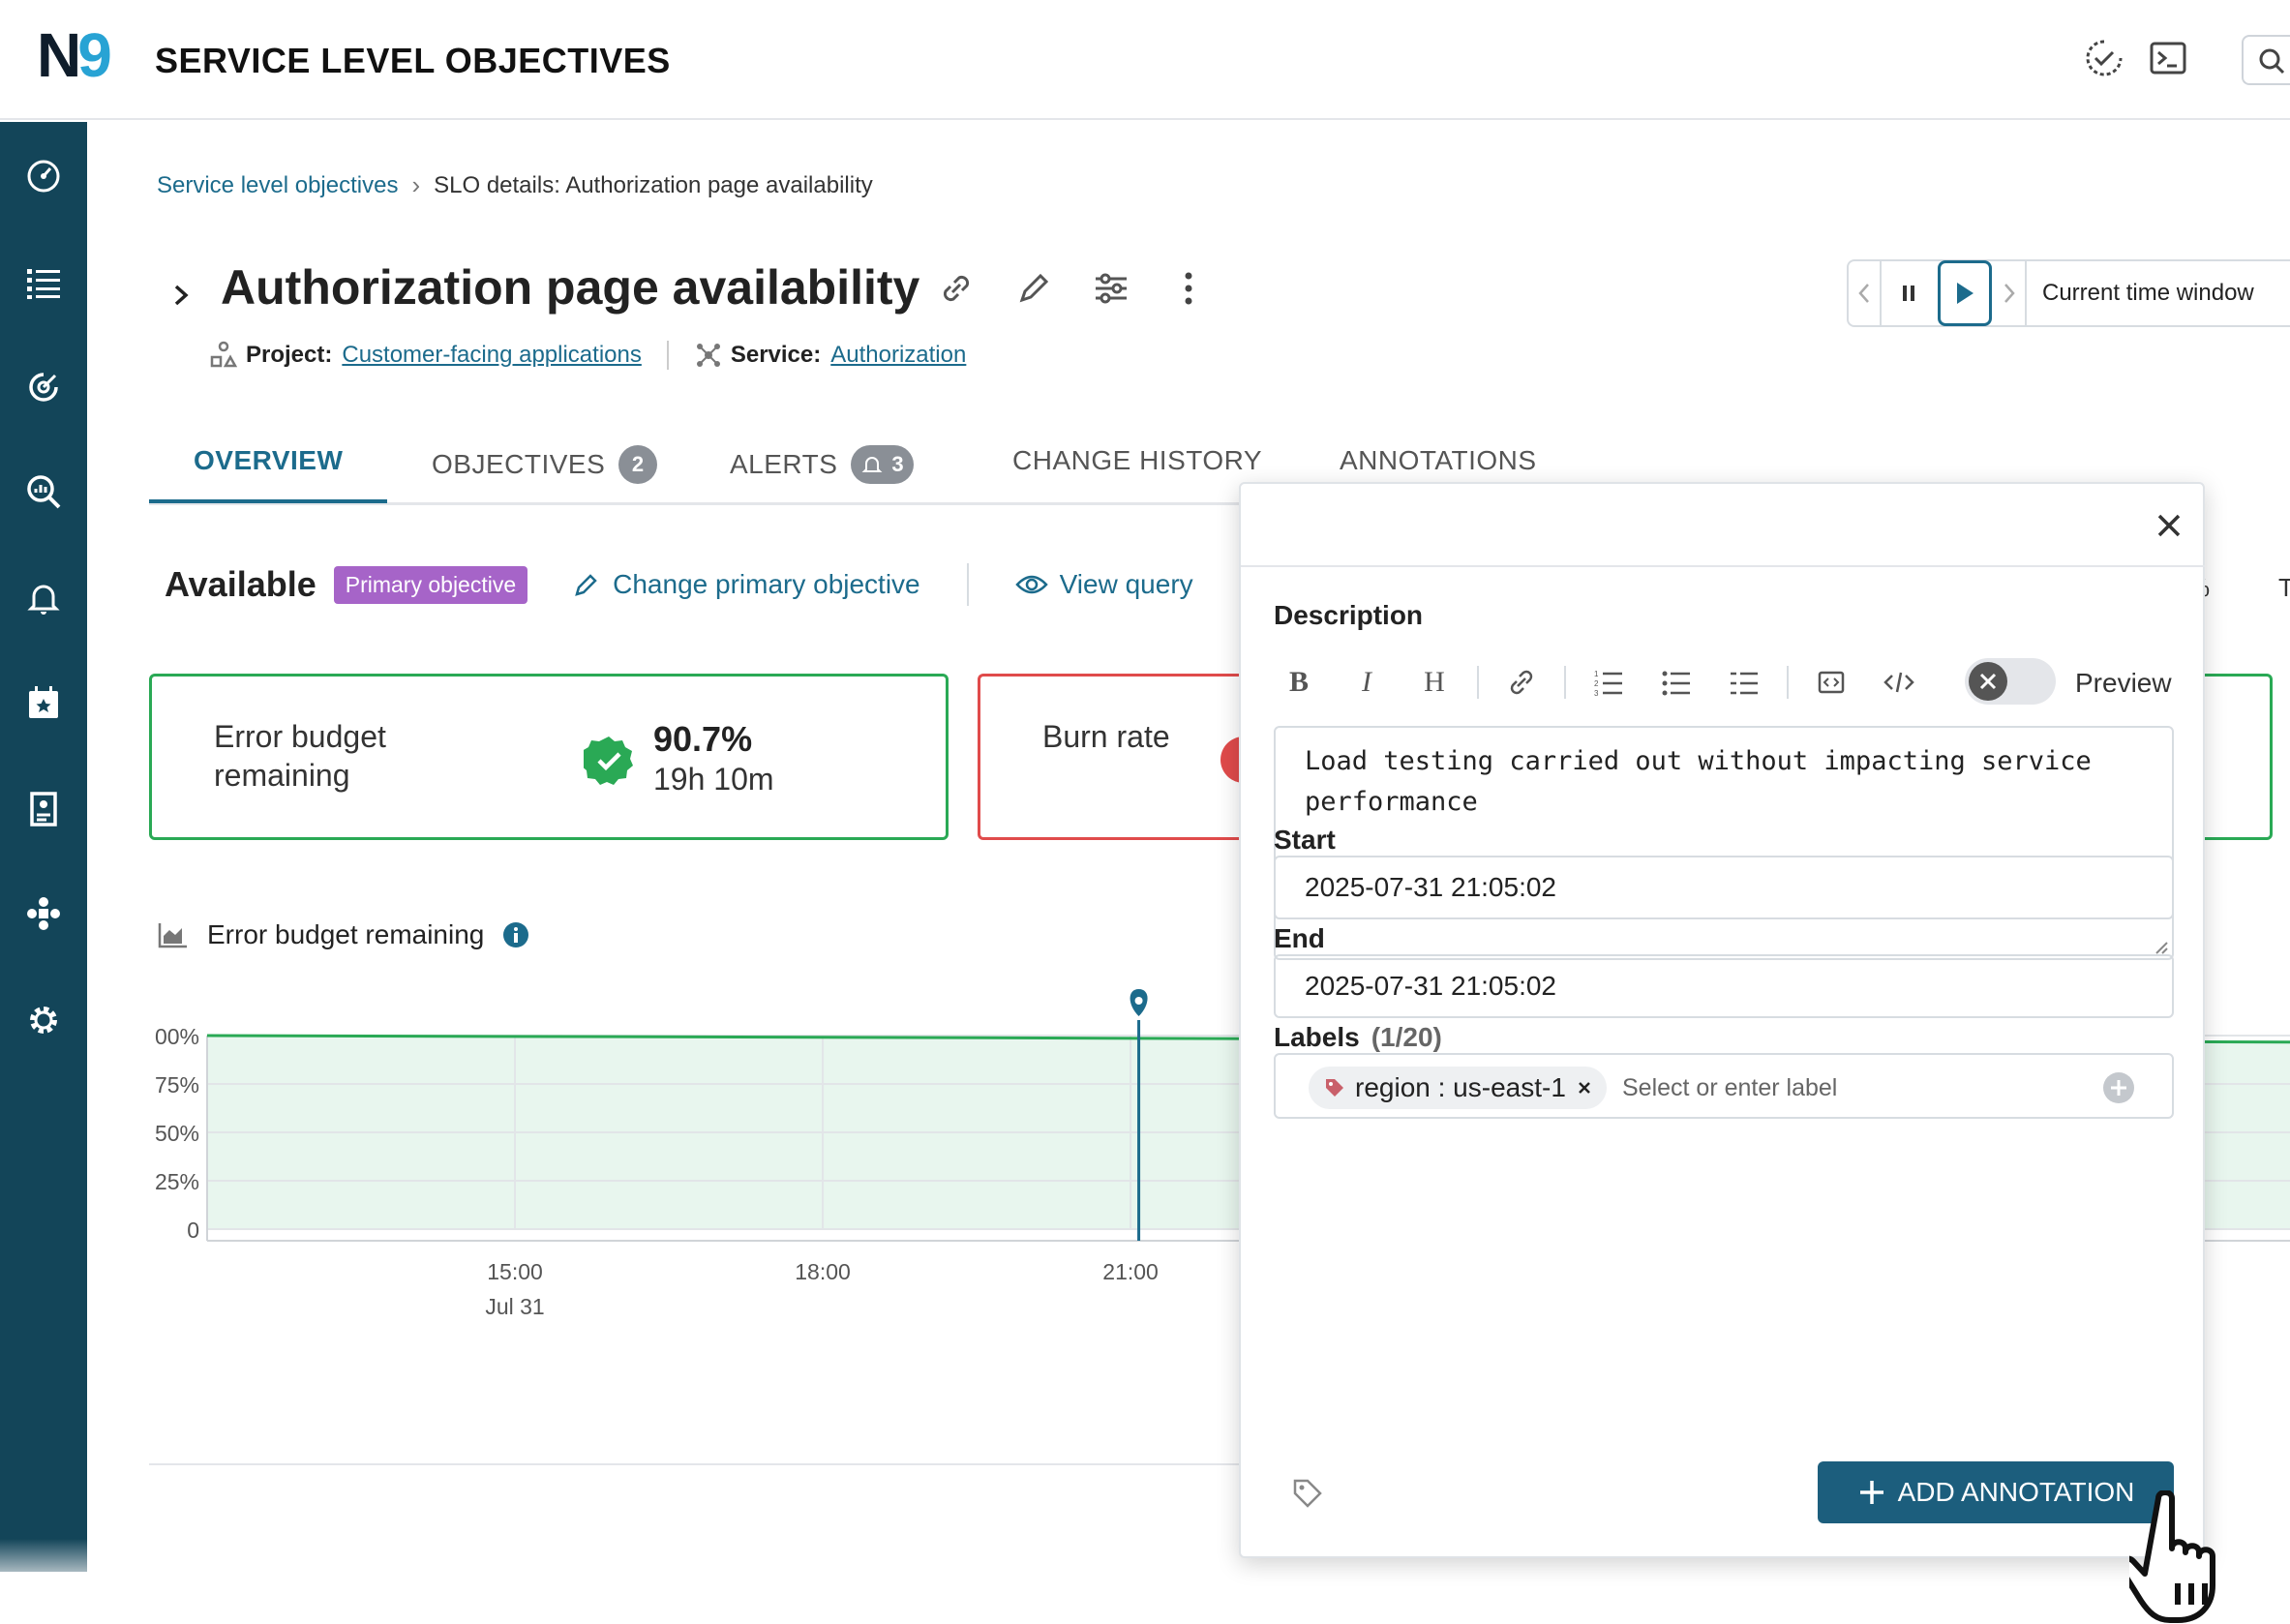  Describe the element at coordinates (1676, 682) in the screenshot. I see `bullet-list-icon` at that location.